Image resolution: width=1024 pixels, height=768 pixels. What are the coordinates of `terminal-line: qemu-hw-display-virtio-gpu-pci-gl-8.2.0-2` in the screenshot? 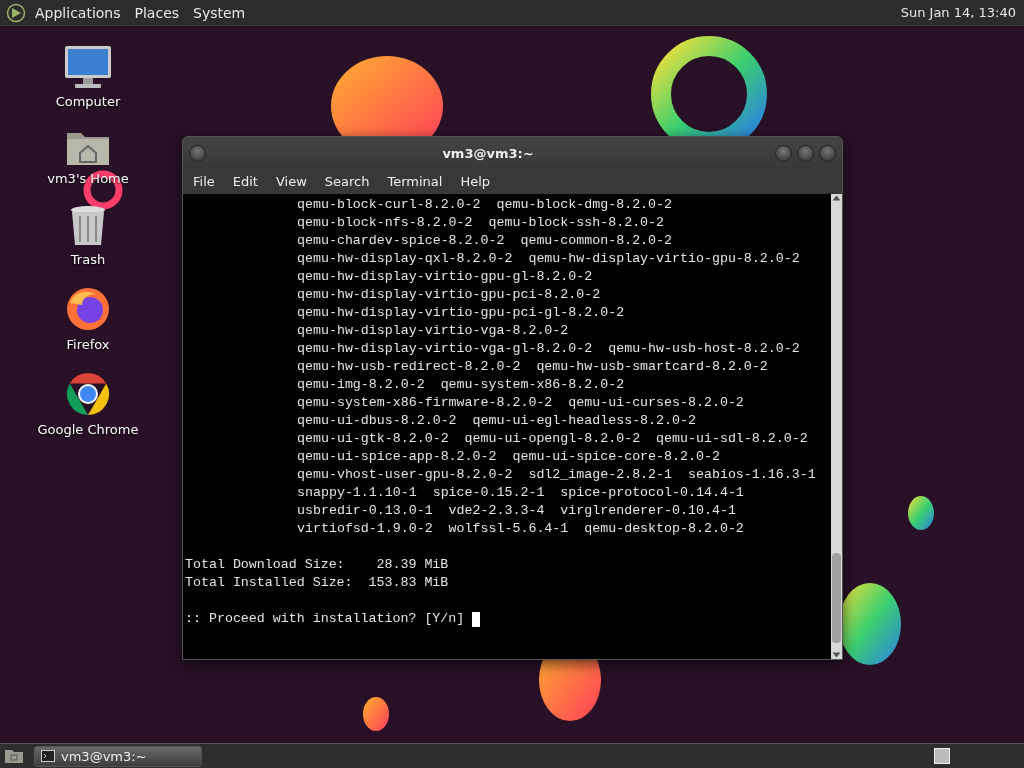 It's located at (461, 313).